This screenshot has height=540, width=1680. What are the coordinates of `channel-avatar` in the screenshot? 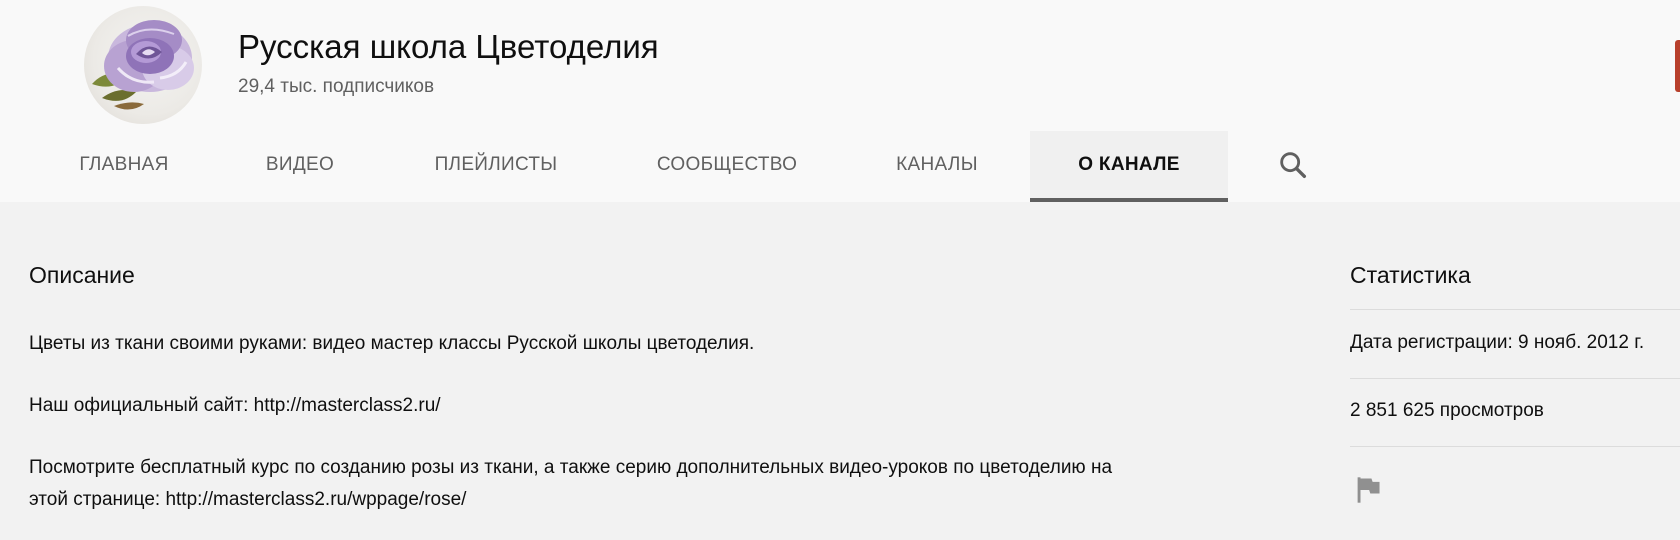 It's located at (143, 65).